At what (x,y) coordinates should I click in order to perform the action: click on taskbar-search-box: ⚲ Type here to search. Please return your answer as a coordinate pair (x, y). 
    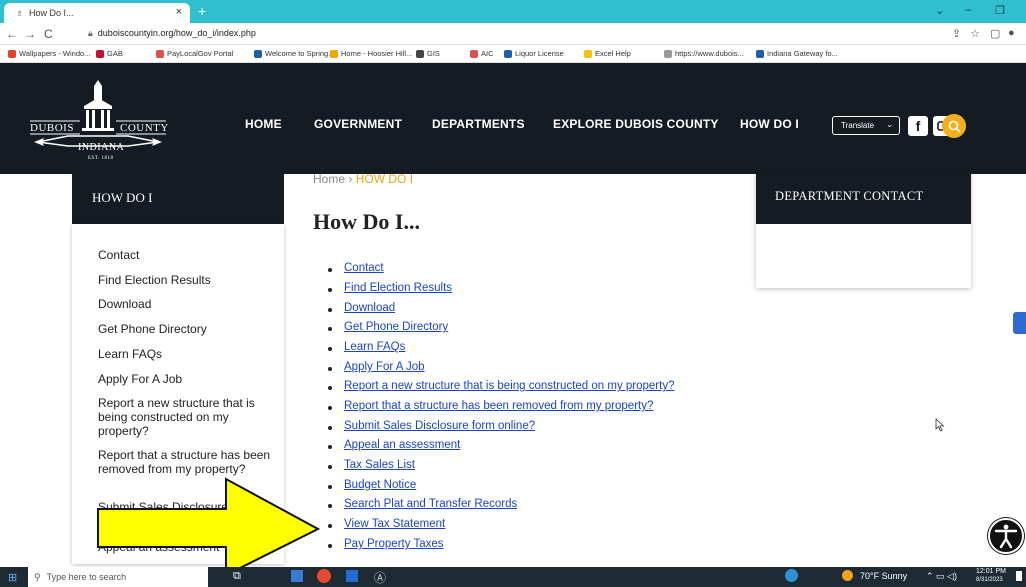
    Looking at the image, I should click on (118, 577).